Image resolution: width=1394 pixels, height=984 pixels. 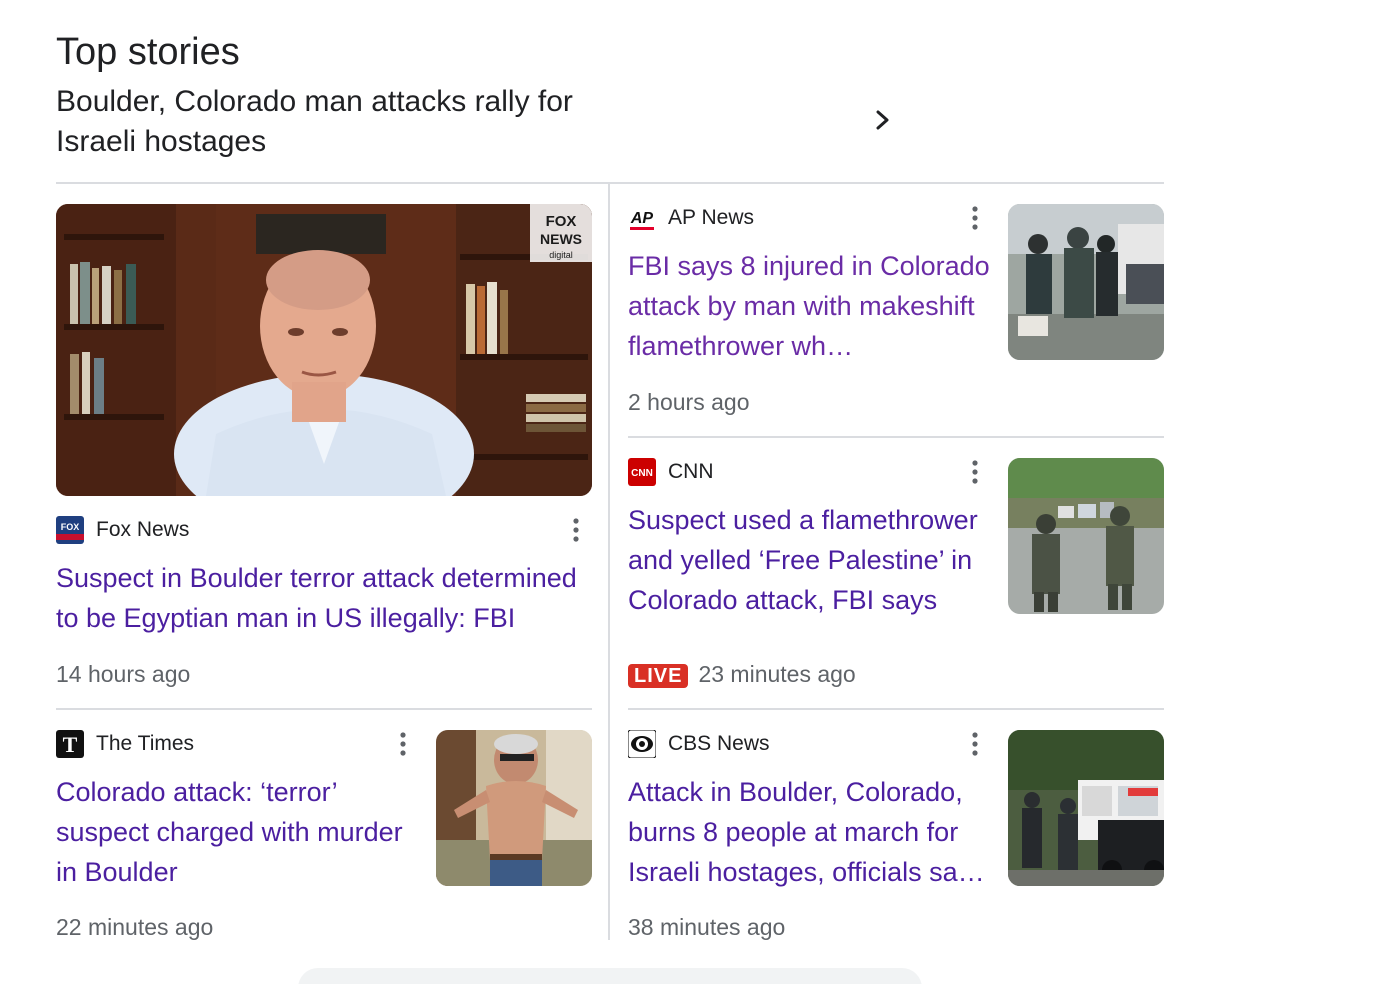 I want to click on fox-news-logo: FOX, so click(x=70, y=530).